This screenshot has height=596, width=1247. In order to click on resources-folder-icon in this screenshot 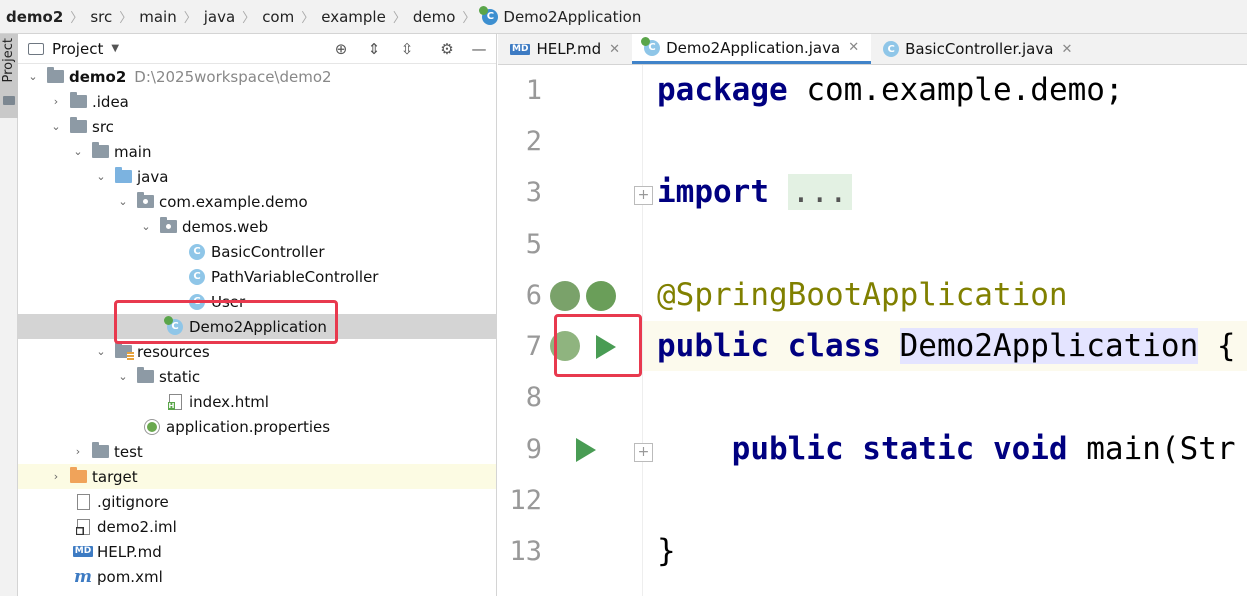, I will do `click(124, 351)`.